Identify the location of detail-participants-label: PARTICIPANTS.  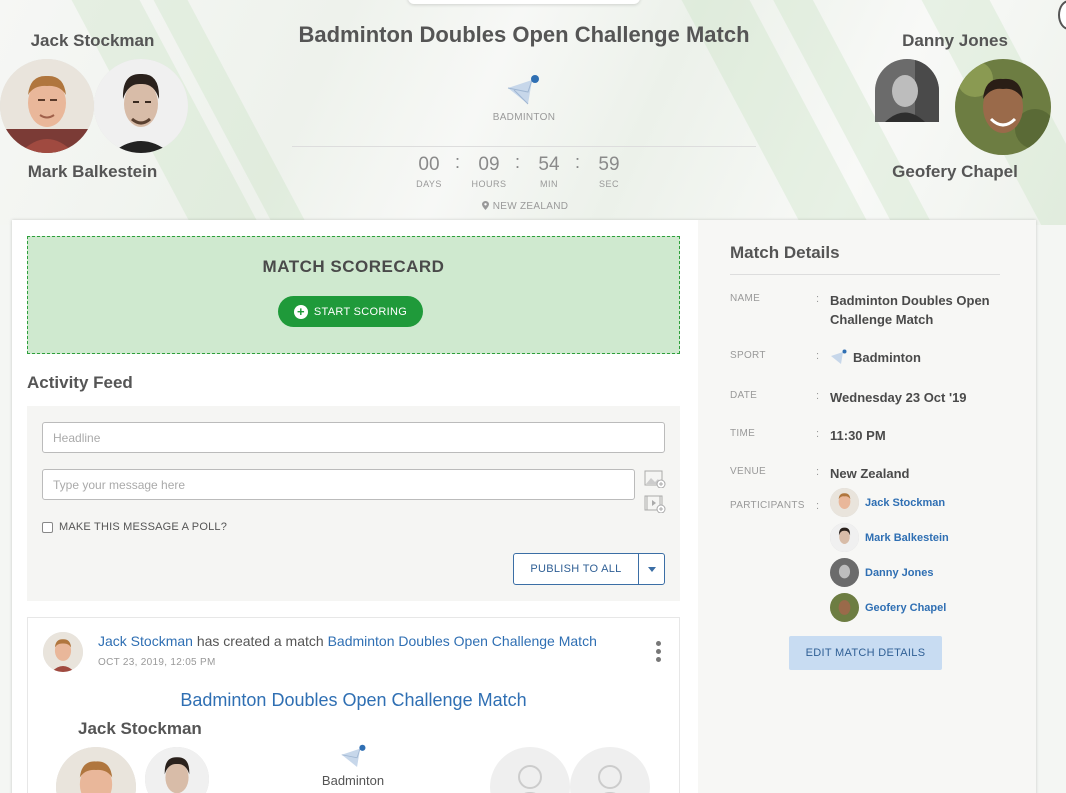
(767, 505).